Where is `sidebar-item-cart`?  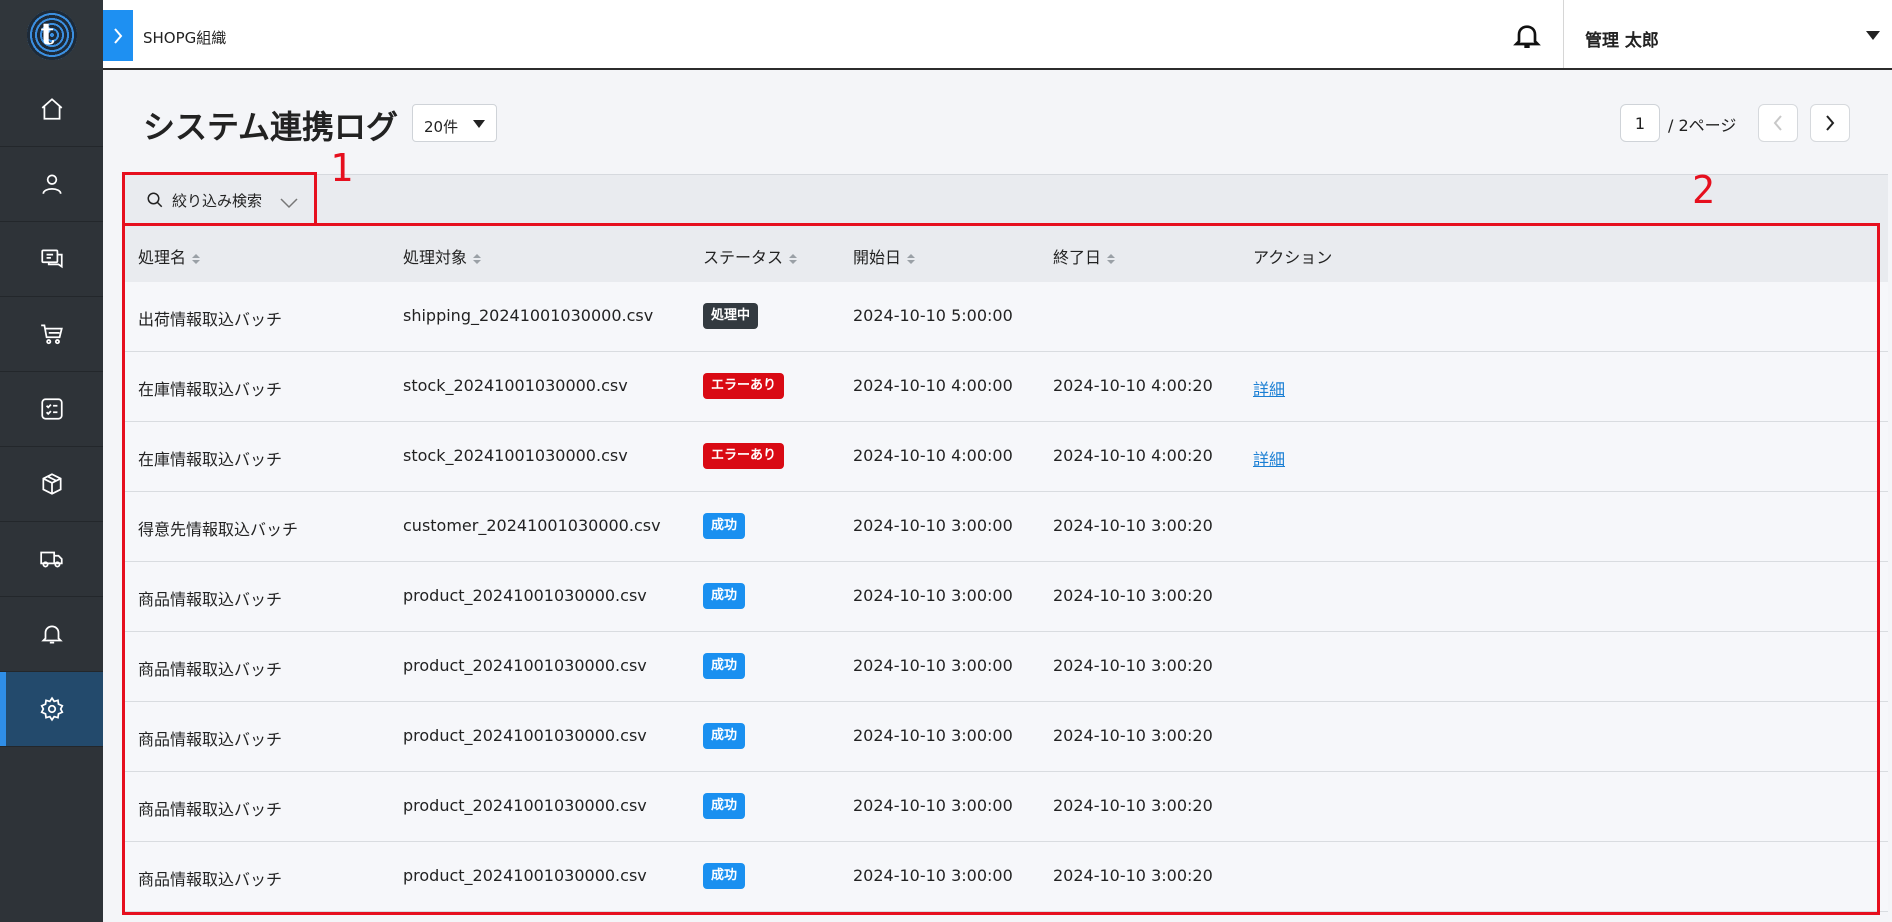
sidebar-item-cart is located at coordinates (51, 334).